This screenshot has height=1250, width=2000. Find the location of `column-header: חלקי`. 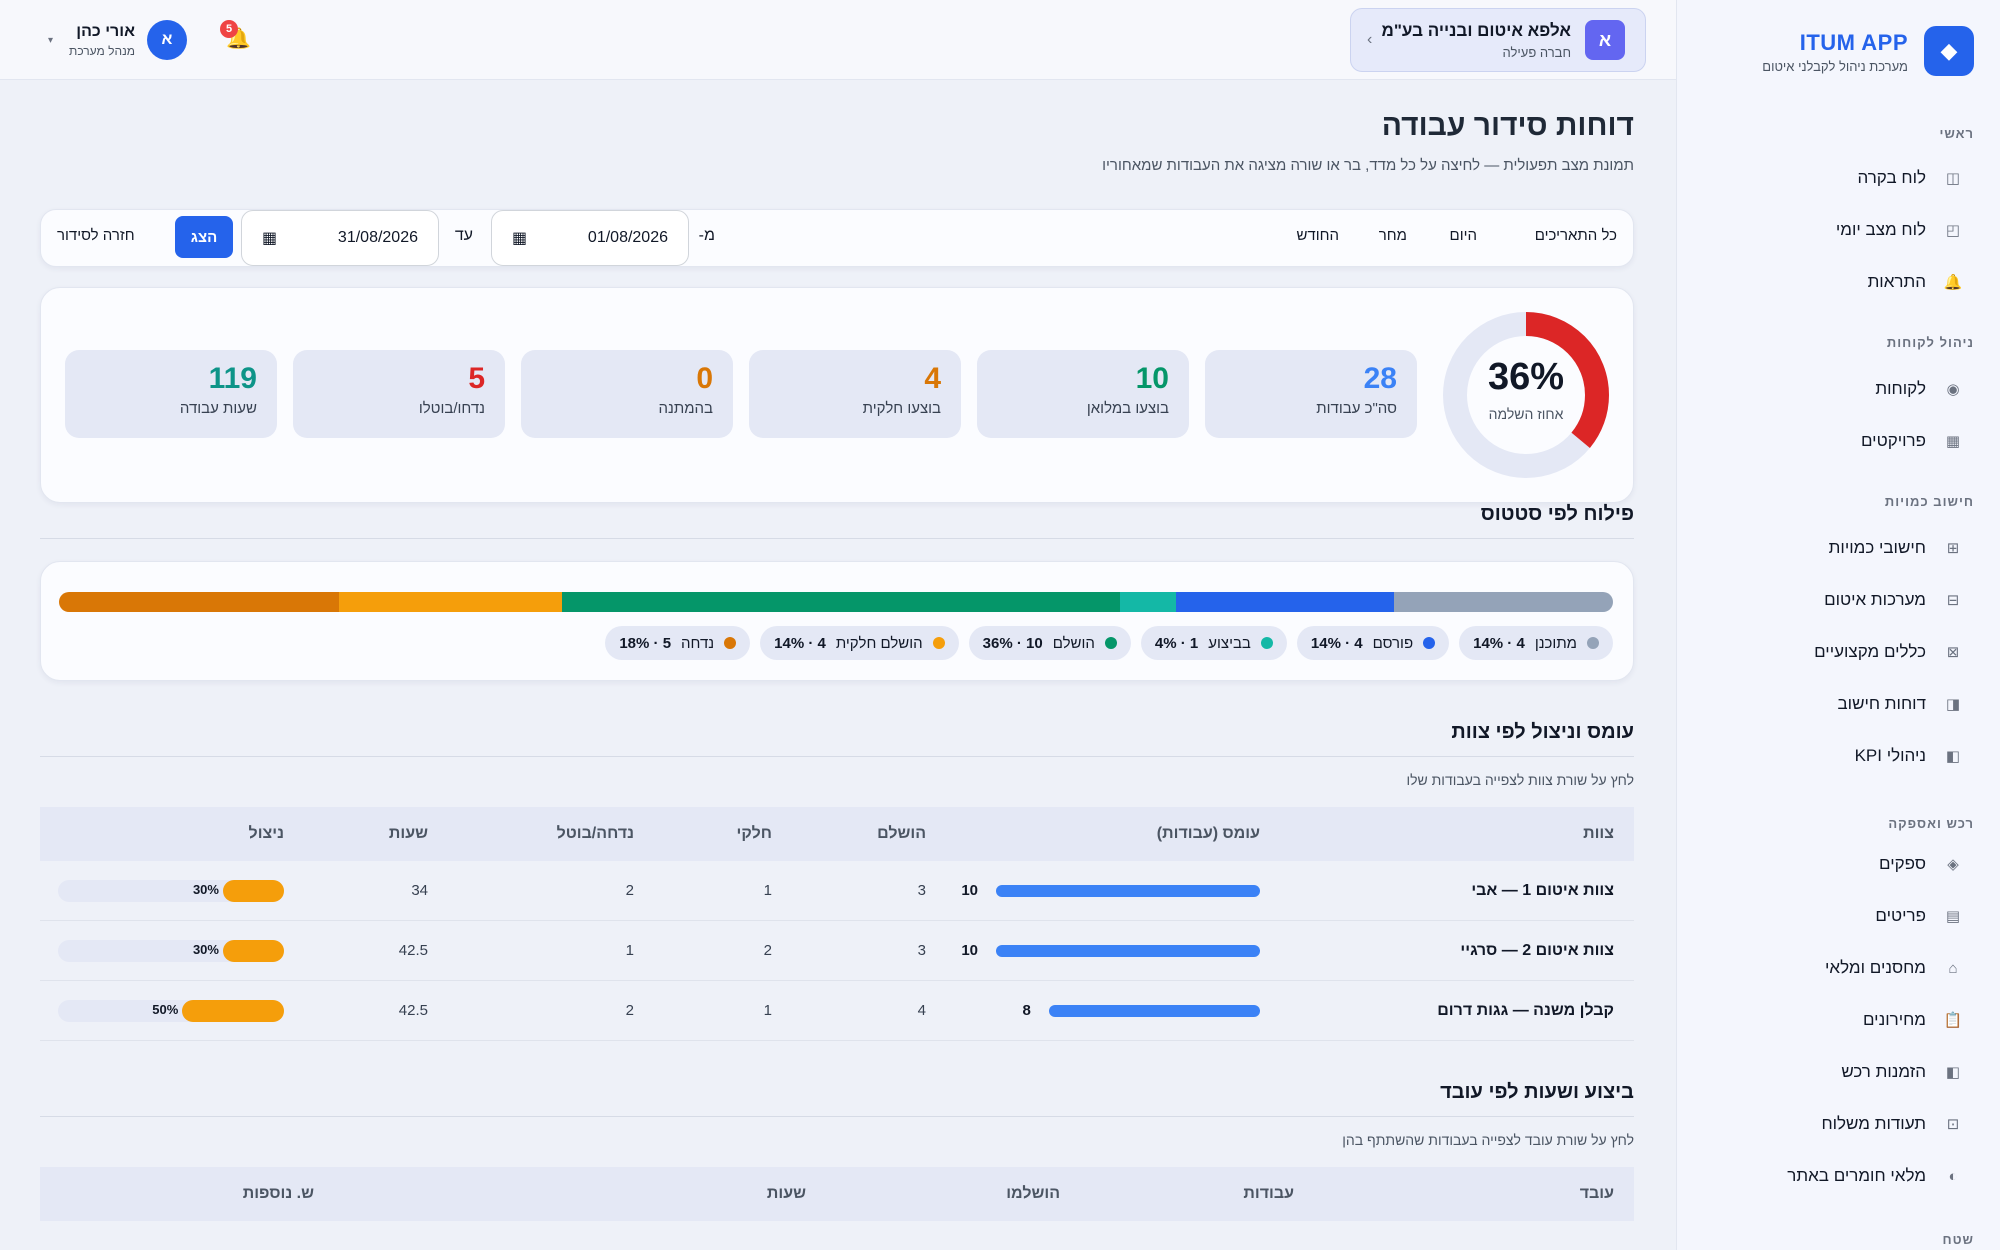

column-header: חלקי is located at coordinates (754, 834).